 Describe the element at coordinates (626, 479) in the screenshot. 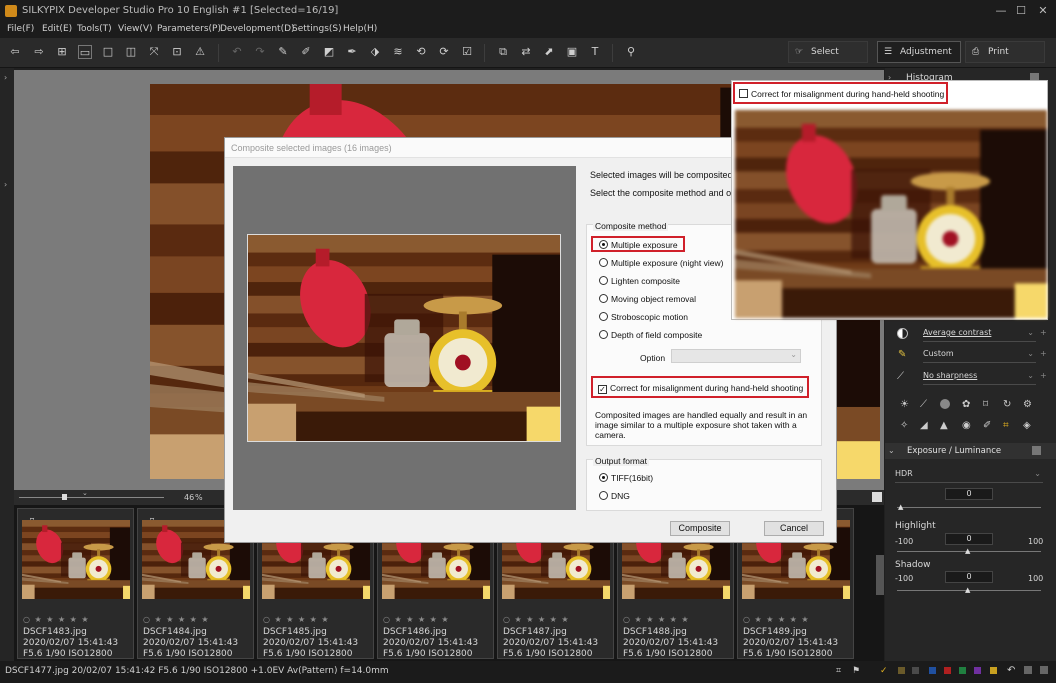

I see `format-tiff: TIFF(16bit)` at that location.